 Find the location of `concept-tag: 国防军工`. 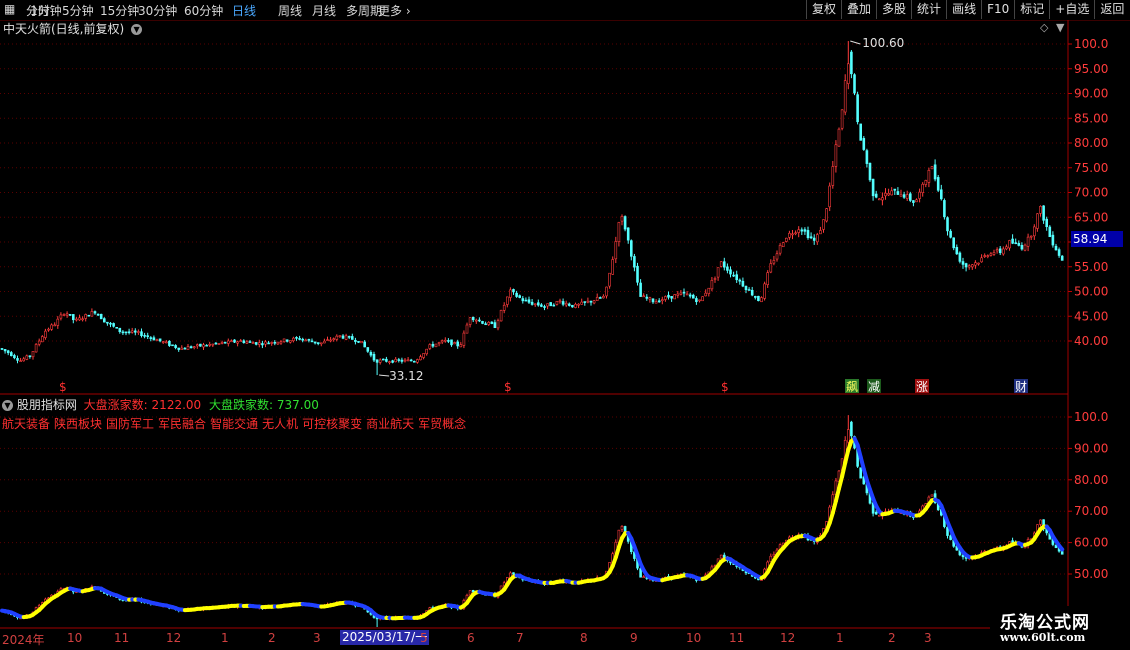

concept-tag: 国防军工 is located at coordinates (130, 424).